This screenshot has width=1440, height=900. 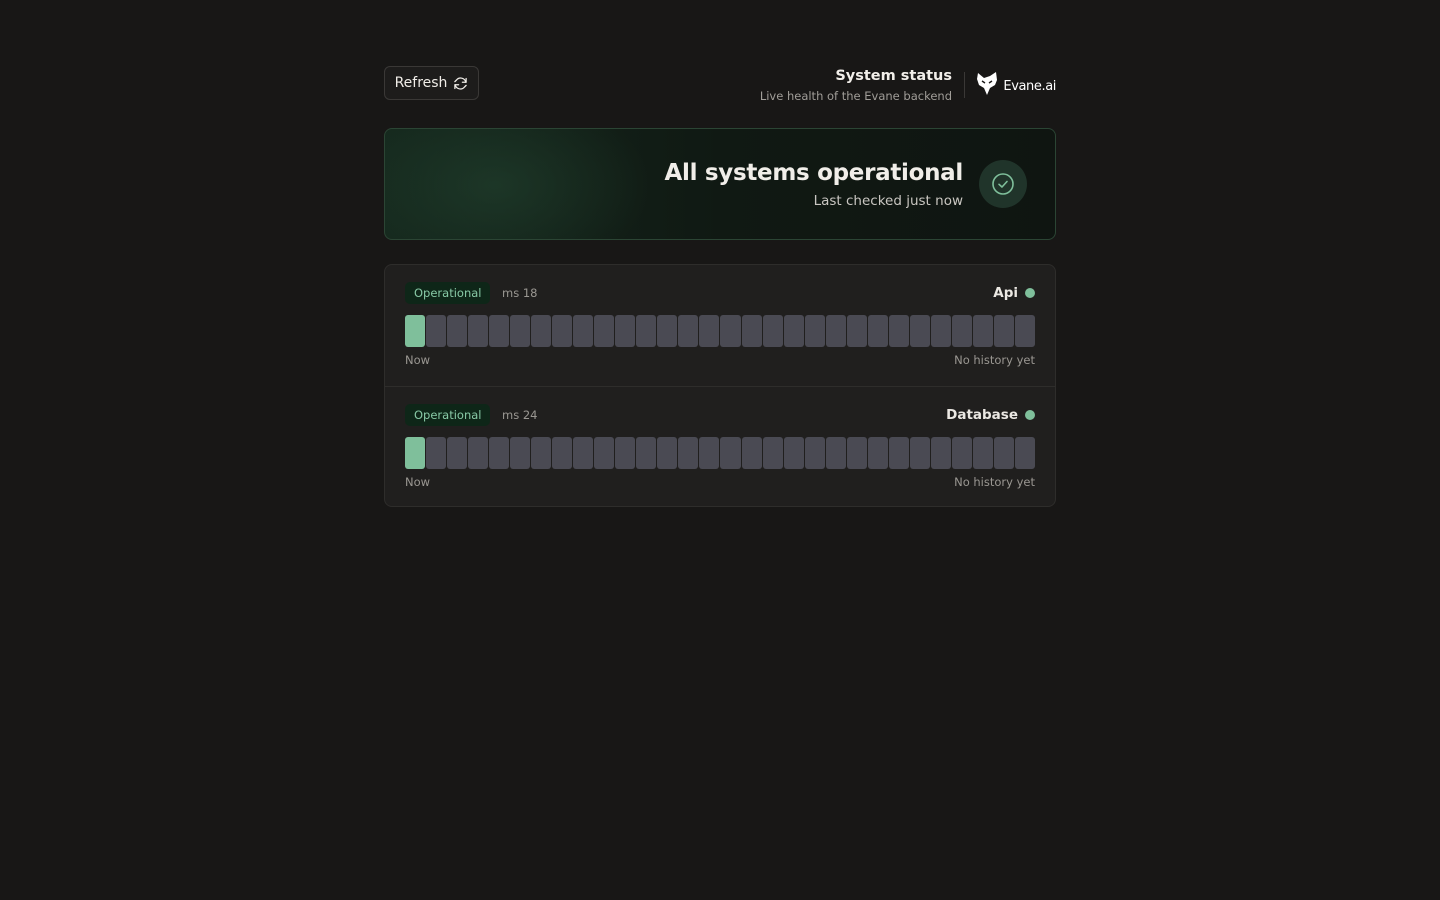 What do you see at coordinates (421, 83) in the screenshot?
I see `refresh-label: Refresh` at bounding box center [421, 83].